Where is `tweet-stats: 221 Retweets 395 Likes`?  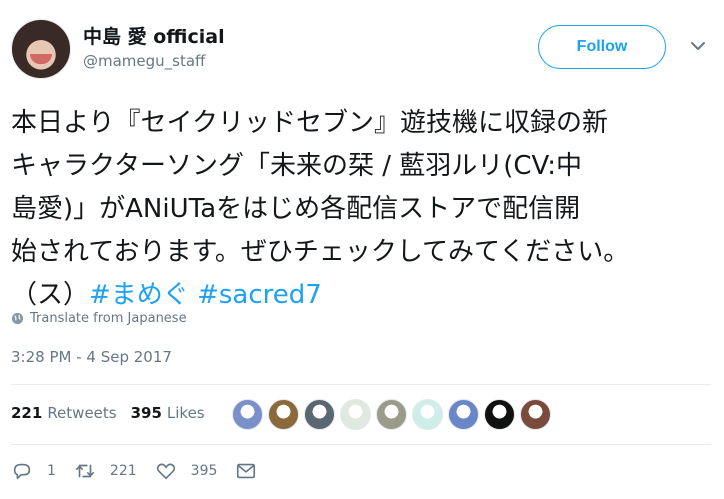
tweet-stats: 221 Retweets 395 Likes is located at coordinates (115, 413).